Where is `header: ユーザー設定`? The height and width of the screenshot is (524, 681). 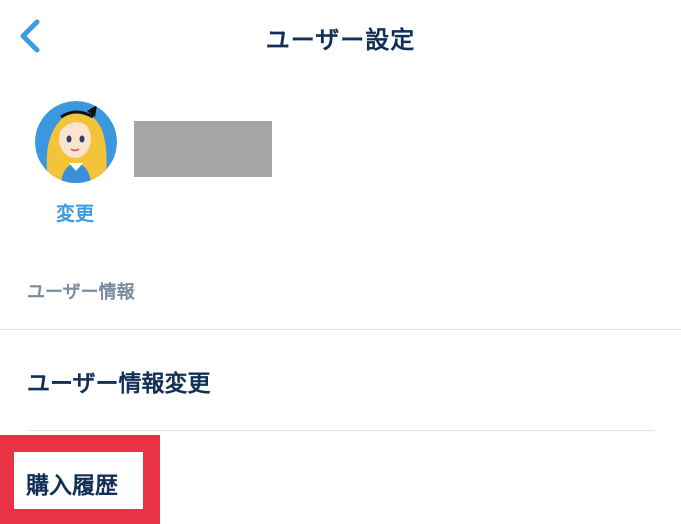
header: ユーザー設定 is located at coordinates (340, 38).